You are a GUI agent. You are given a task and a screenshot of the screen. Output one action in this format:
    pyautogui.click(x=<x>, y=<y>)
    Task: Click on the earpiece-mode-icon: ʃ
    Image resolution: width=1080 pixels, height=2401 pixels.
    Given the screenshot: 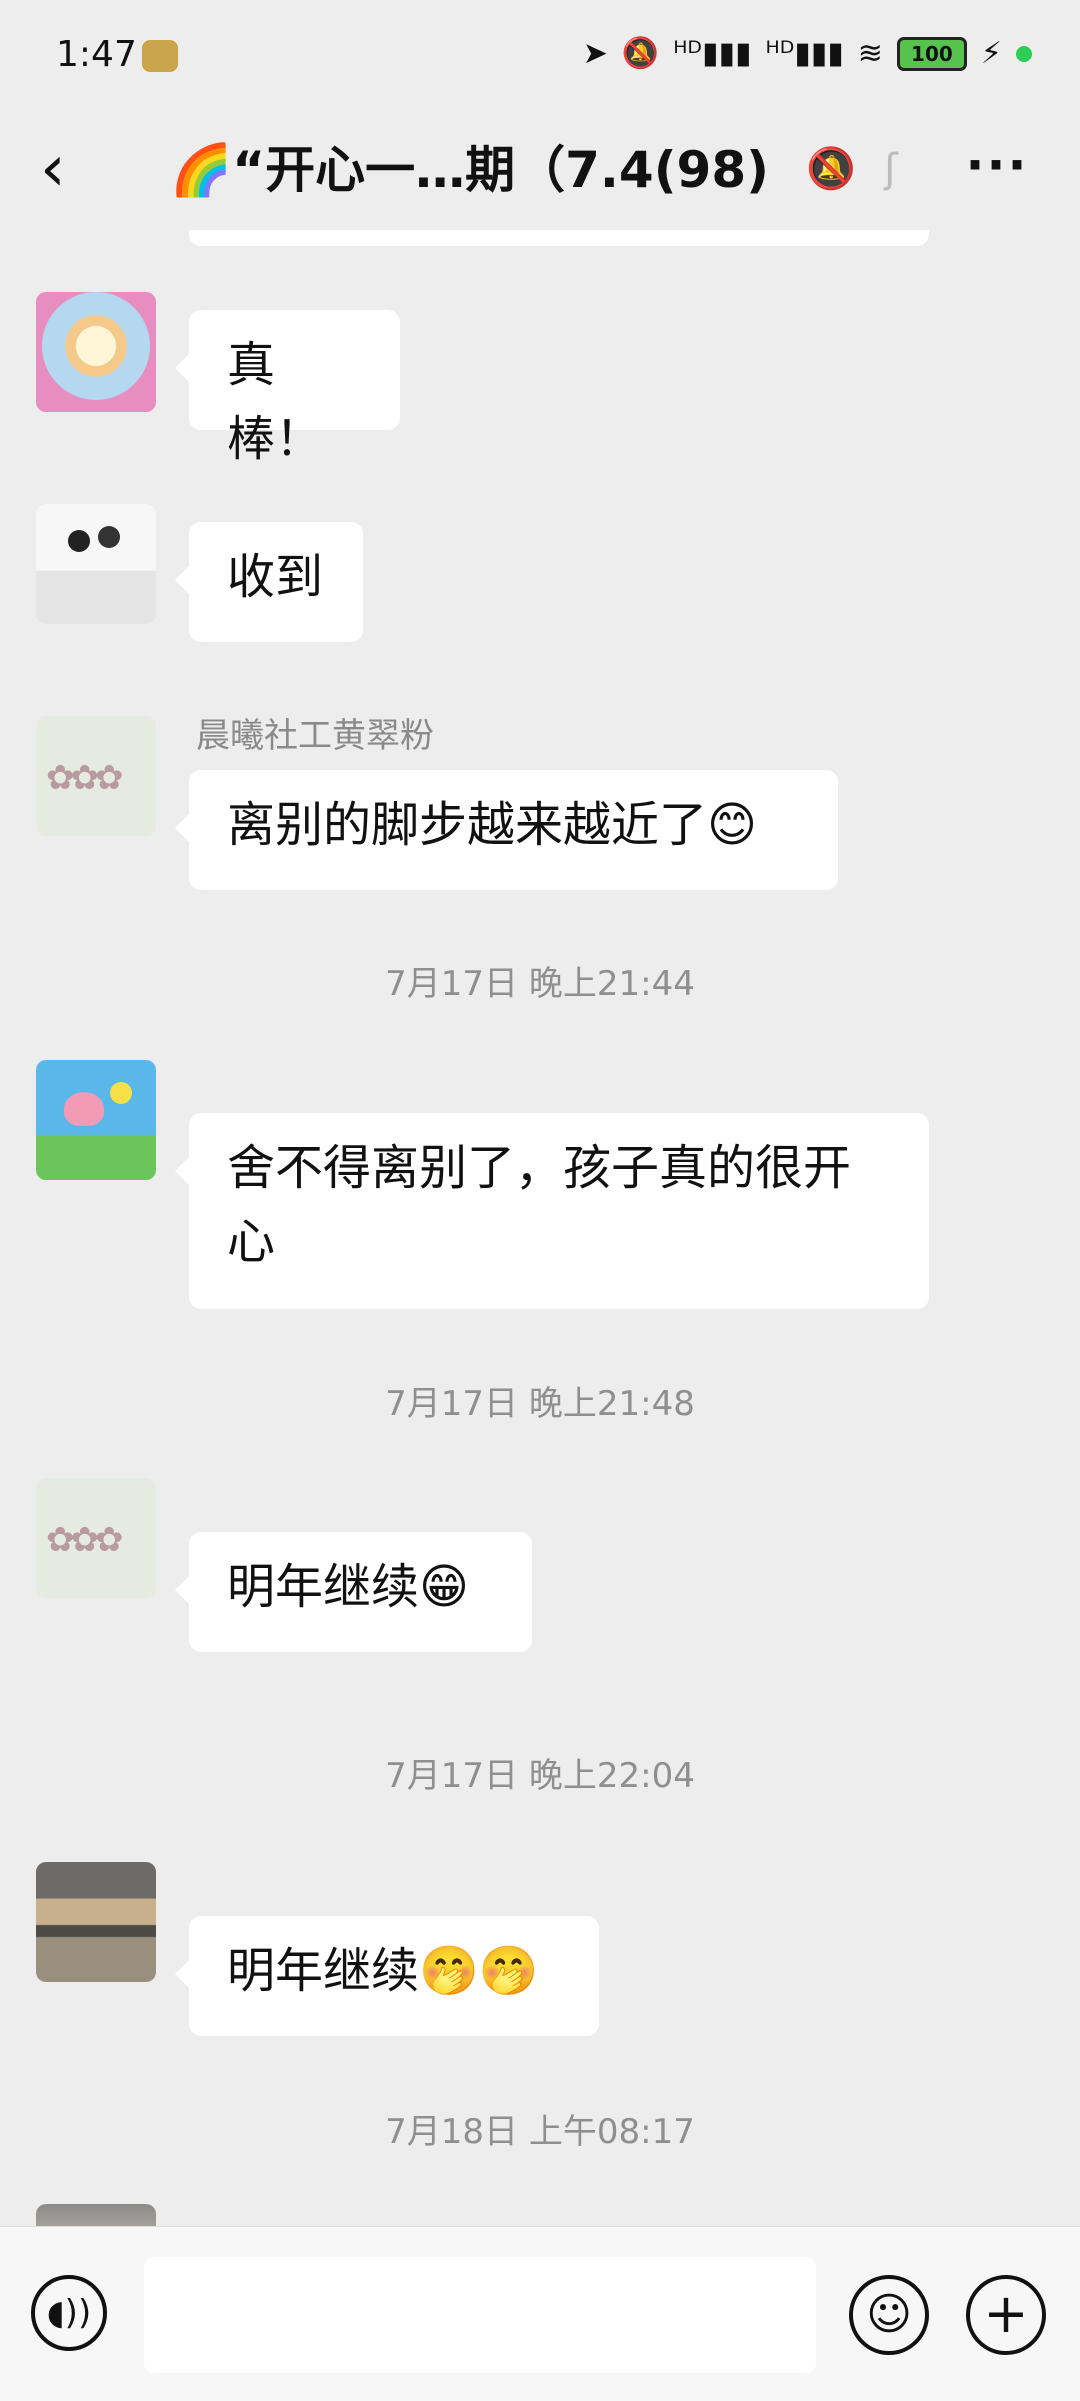 What is the action you would take?
    pyautogui.click(x=891, y=169)
    